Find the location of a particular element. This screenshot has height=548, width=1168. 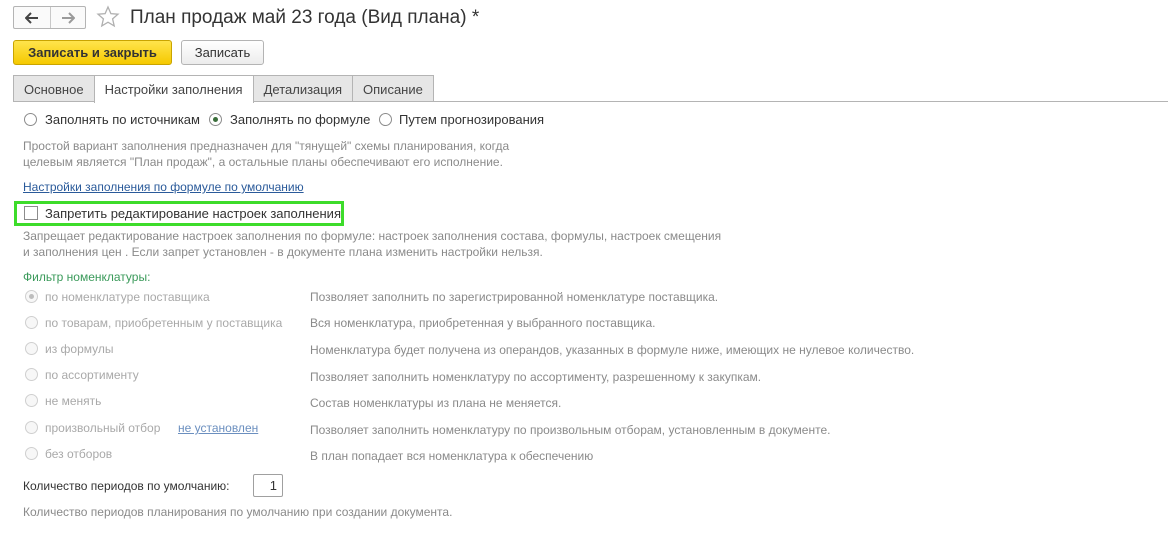

save-and-close-button: Записать и закрыть is located at coordinates (92, 52).